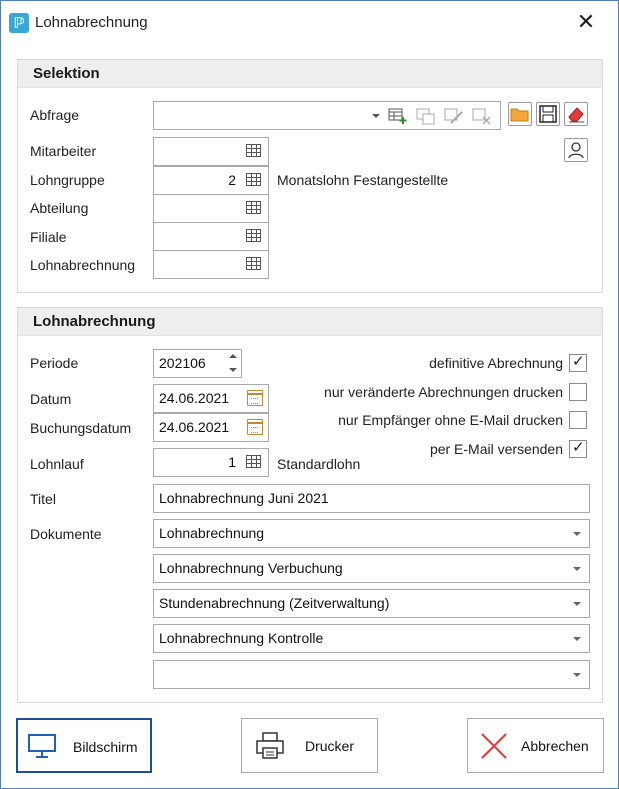 The height and width of the screenshot is (789, 619). What do you see at coordinates (81, 428) in the screenshot?
I see `buchungsdatum-label: Buchungsdatum` at bounding box center [81, 428].